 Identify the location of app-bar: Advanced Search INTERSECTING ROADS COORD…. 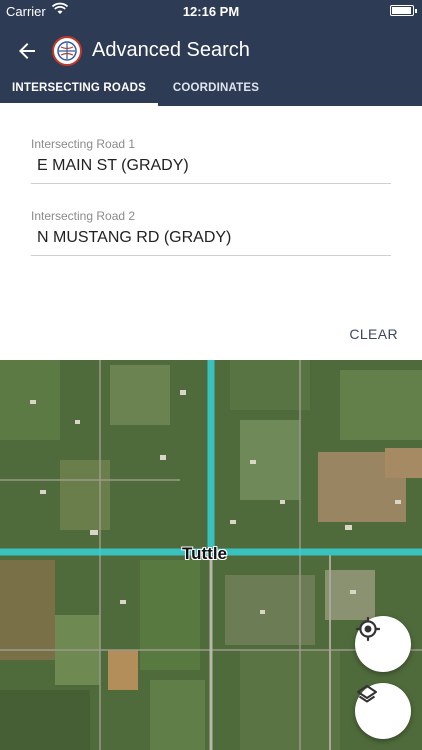
(211, 64).